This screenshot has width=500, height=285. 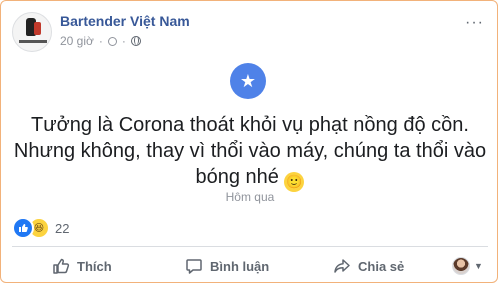 I want to click on chevron-down-icon: ▼, so click(x=478, y=266).